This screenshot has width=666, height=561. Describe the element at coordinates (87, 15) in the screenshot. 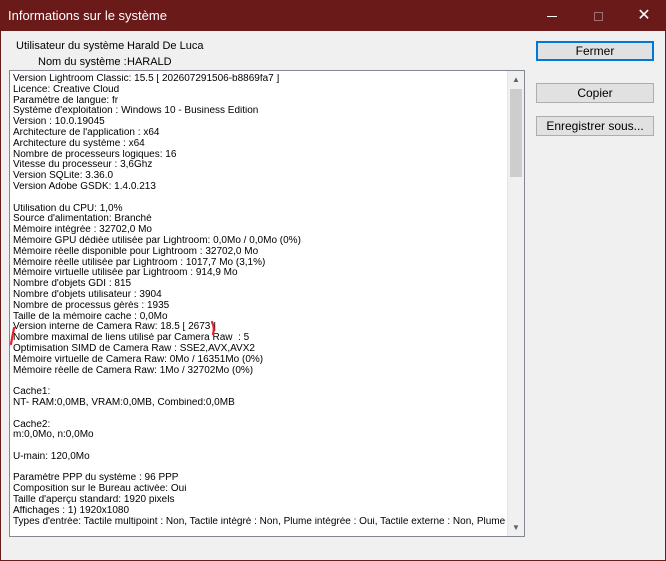

I see `window-title: Informations sur le système` at that location.